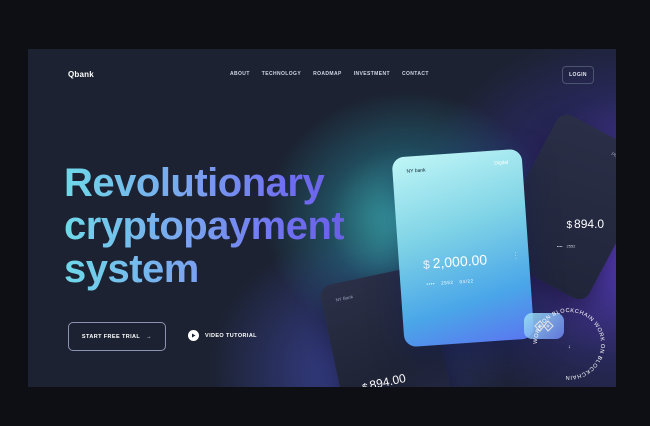 The width and height of the screenshot is (650, 426). What do you see at coordinates (149, 336) in the screenshot?
I see `arrow-right-icon: →` at bounding box center [149, 336].